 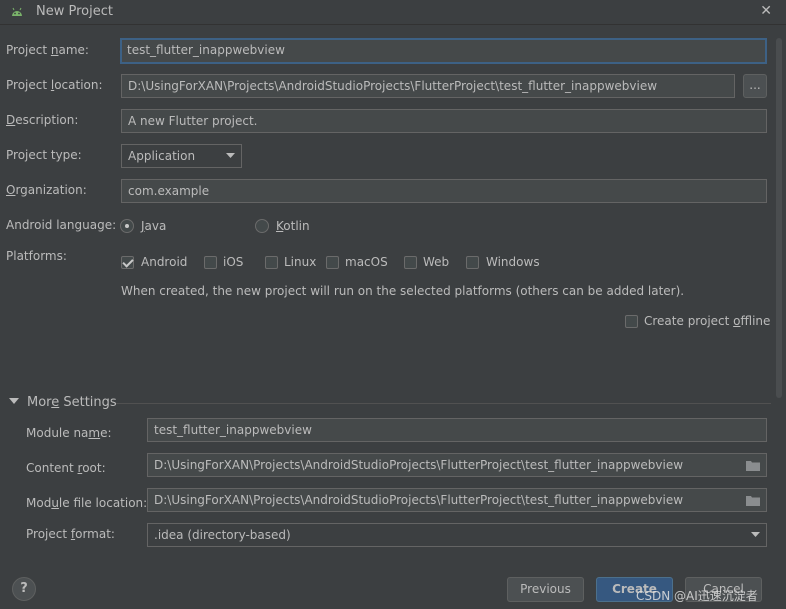 I want to click on platform-linux-checkbox, so click(x=271, y=262).